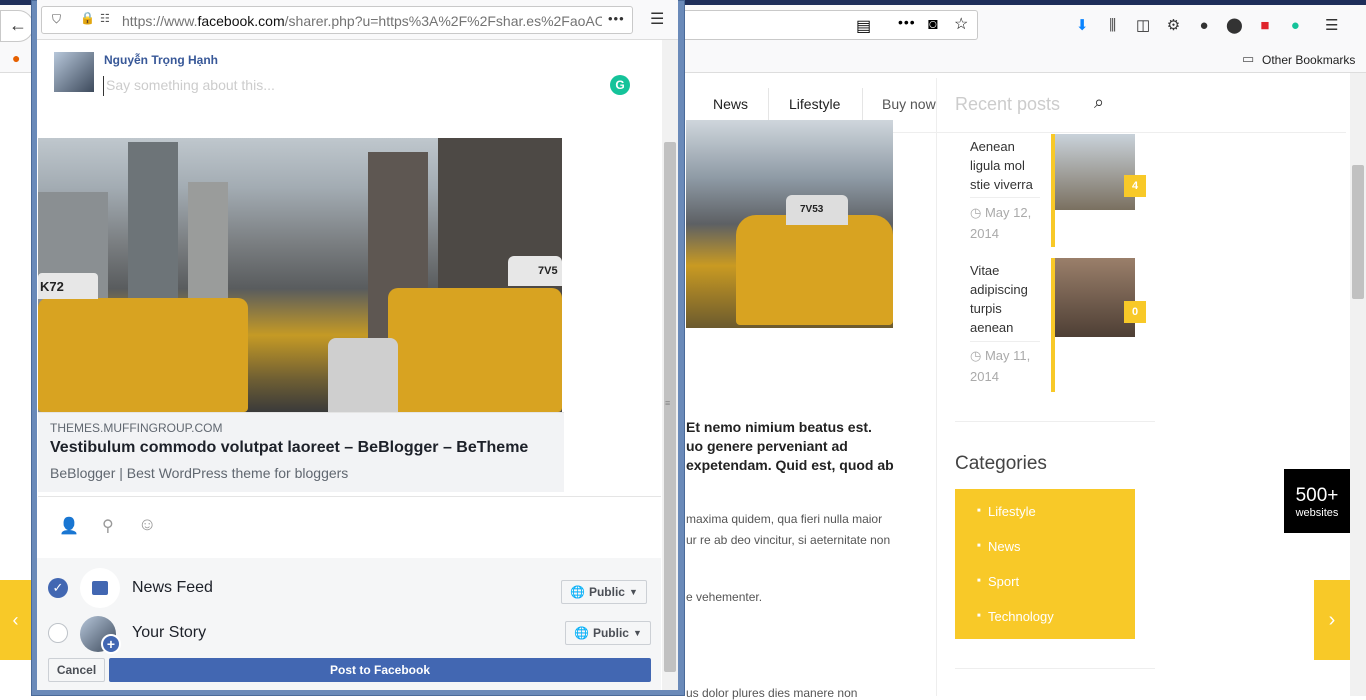 This screenshot has width=1366, height=700. Describe the element at coordinates (616, 18) in the screenshot. I see `popup-more-icon: •••` at that location.